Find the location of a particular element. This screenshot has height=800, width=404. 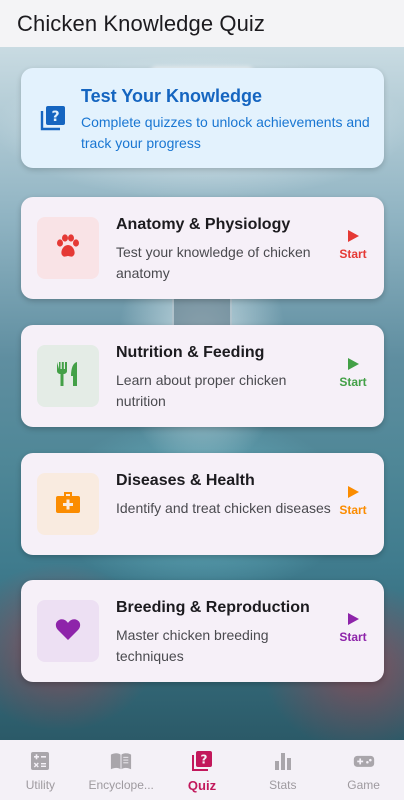

medical-kit-icon is located at coordinates (68, 504).